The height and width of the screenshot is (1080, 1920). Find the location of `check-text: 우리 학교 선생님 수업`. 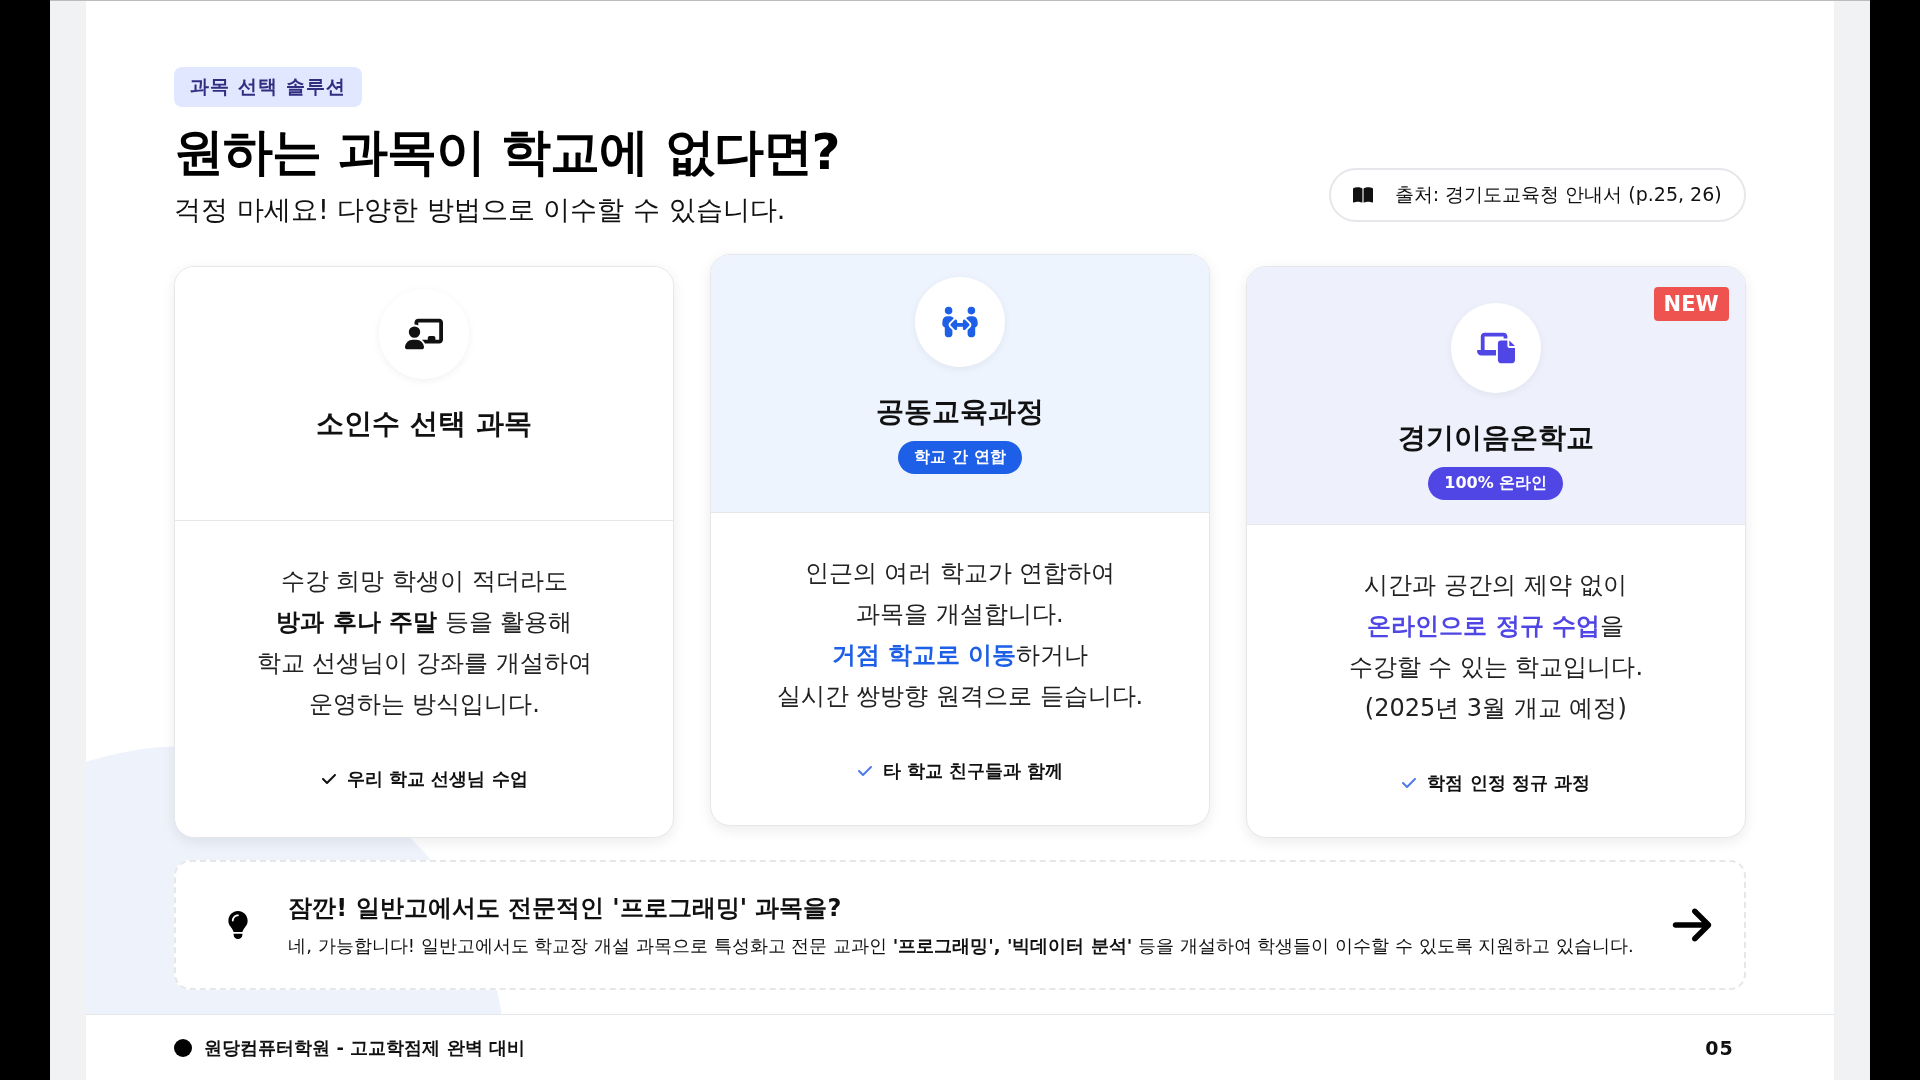

check-text: 우리 학교 선생님 수업 is located at coordinates (437, 779).